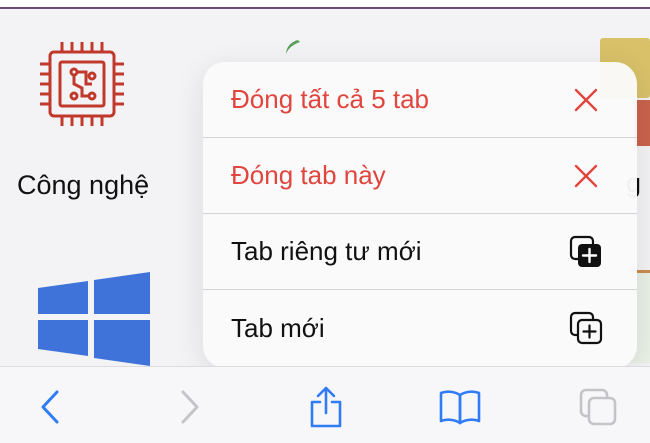 This screenshot has width=650, height=443. I want to click on bookmarks-icon, so click(460, 407).